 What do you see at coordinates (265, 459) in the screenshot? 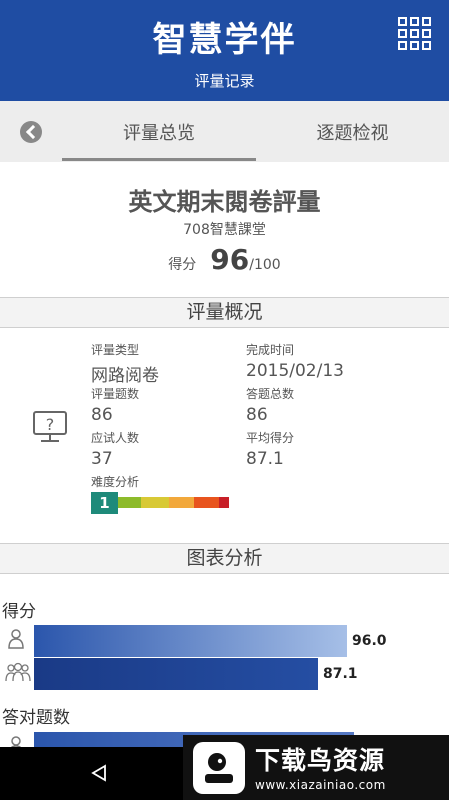
I see `average-value: 87.1` at bounding box center [265, 459].